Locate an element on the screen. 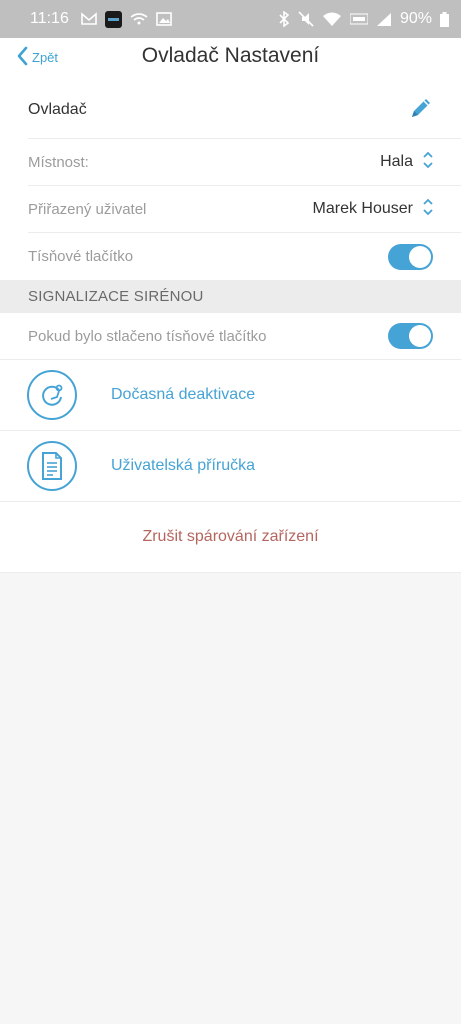 Image resolution: width=461 pixels, height=1024 pixels. battery-icon is located at coordinates (444, 19).